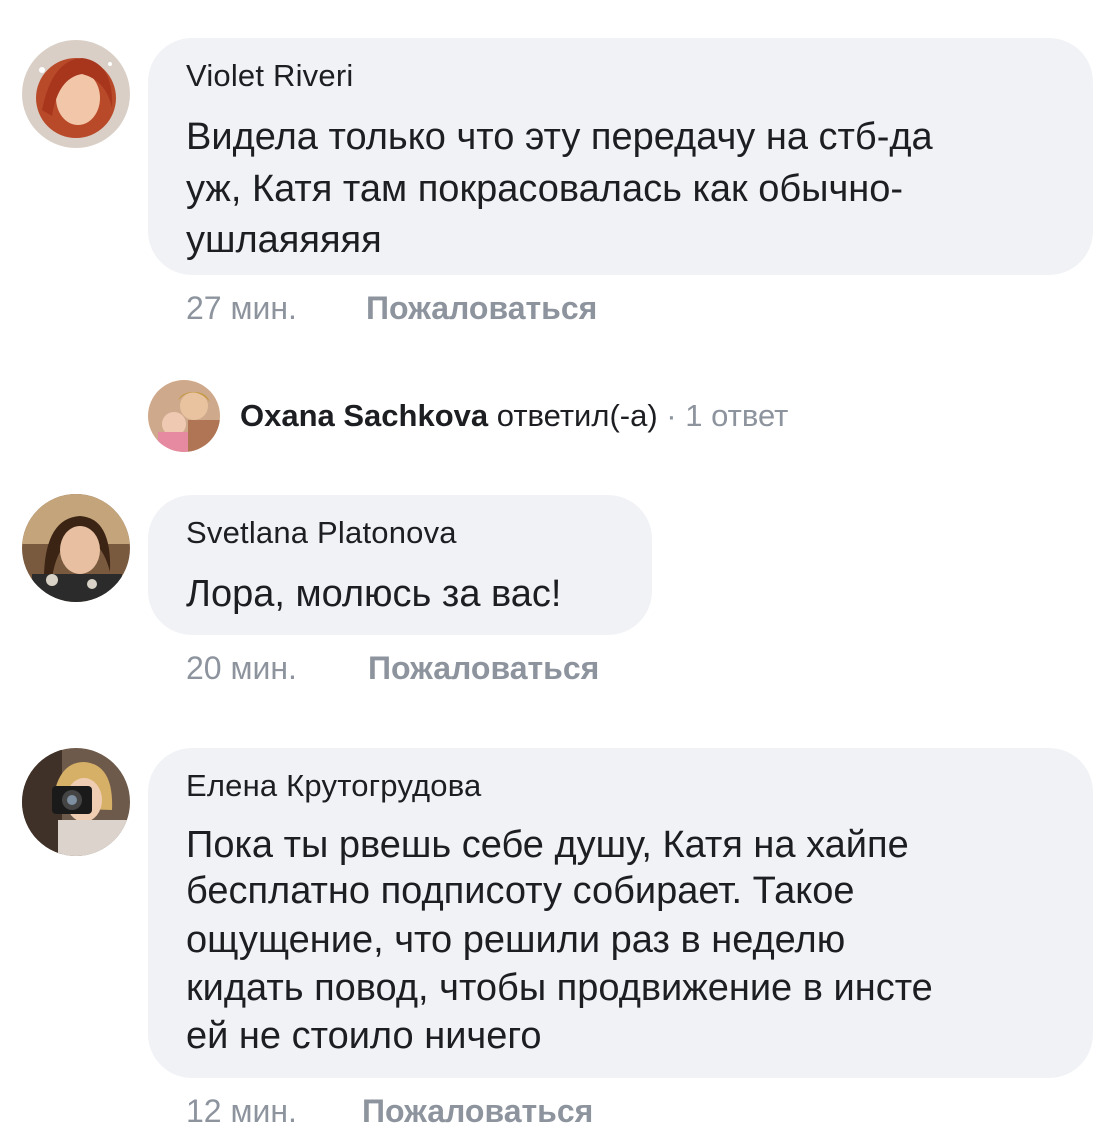  I want to click on comment-text-line: бесплатно подписоту собирает. Такое, so click(520, 891).